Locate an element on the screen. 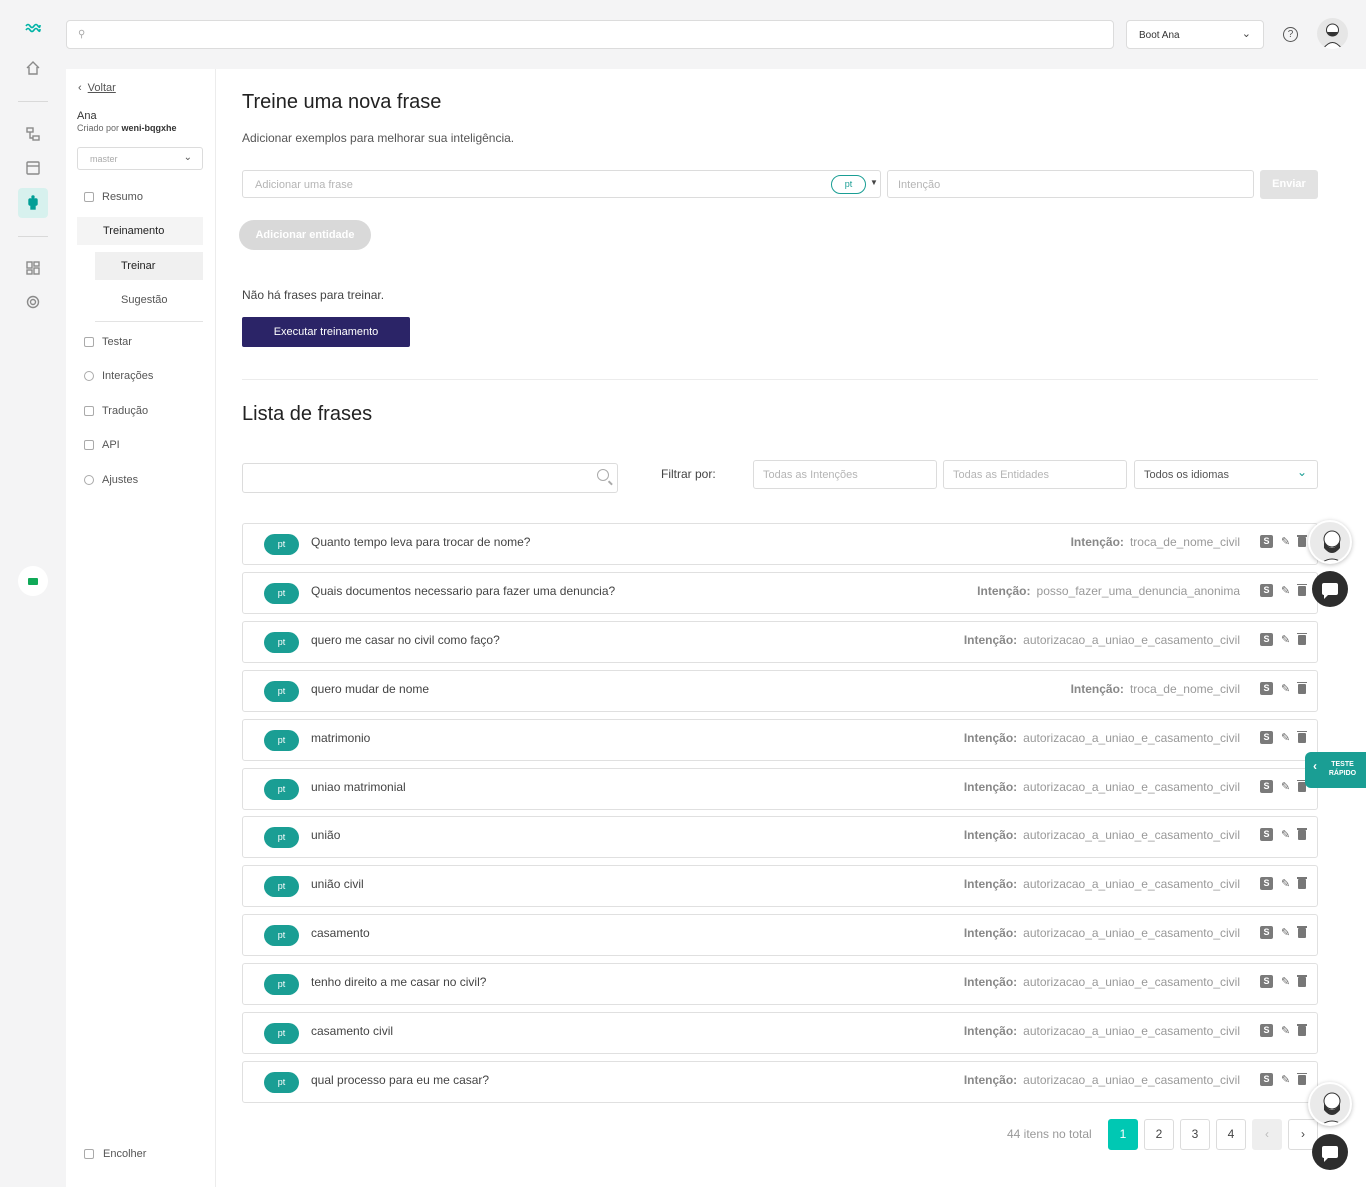  sidebar-item-ajustes: Ajustes is located at coordinates (140, 480).